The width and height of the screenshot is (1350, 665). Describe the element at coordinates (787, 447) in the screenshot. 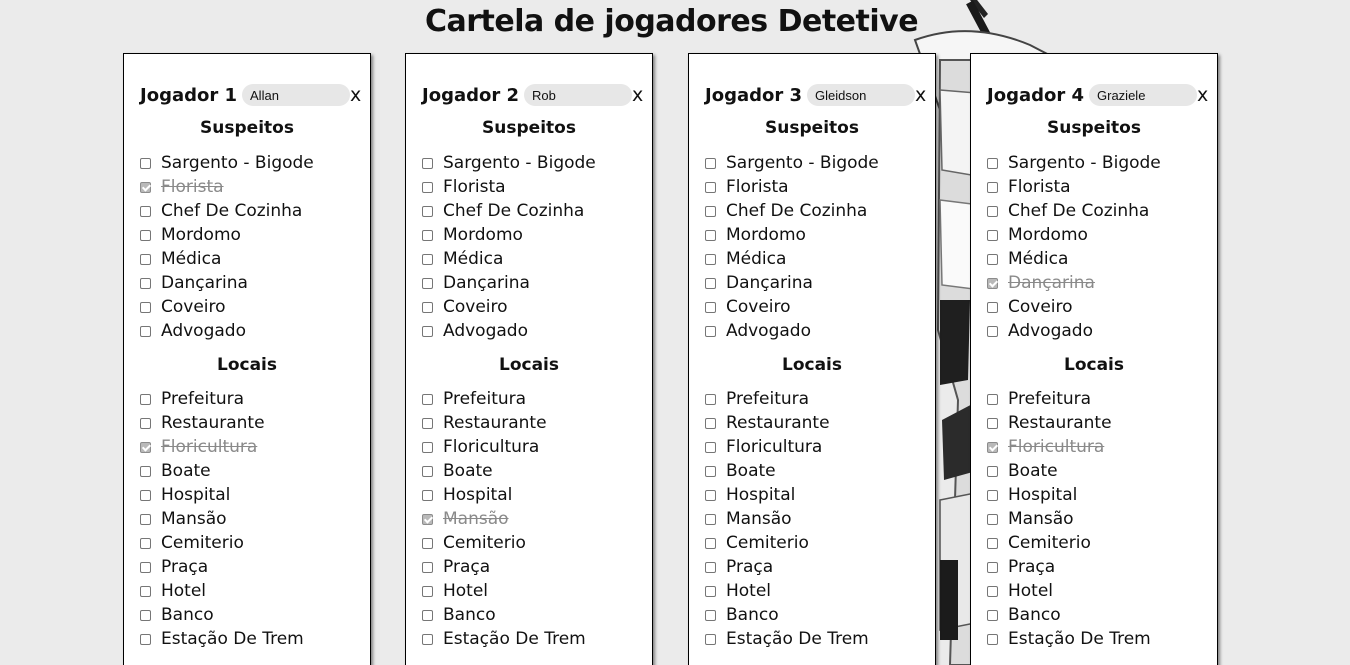

I see `checklist-item: Floricultura` at that location.